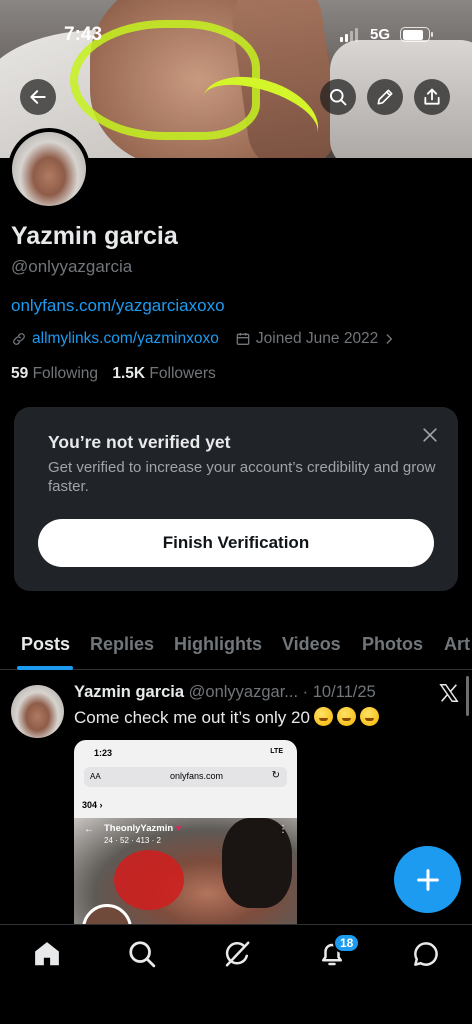 This screenshot has height=1024, width=472. I want to click on website-link: allmylinks.com/yazminxoxo, so click(125, 339).